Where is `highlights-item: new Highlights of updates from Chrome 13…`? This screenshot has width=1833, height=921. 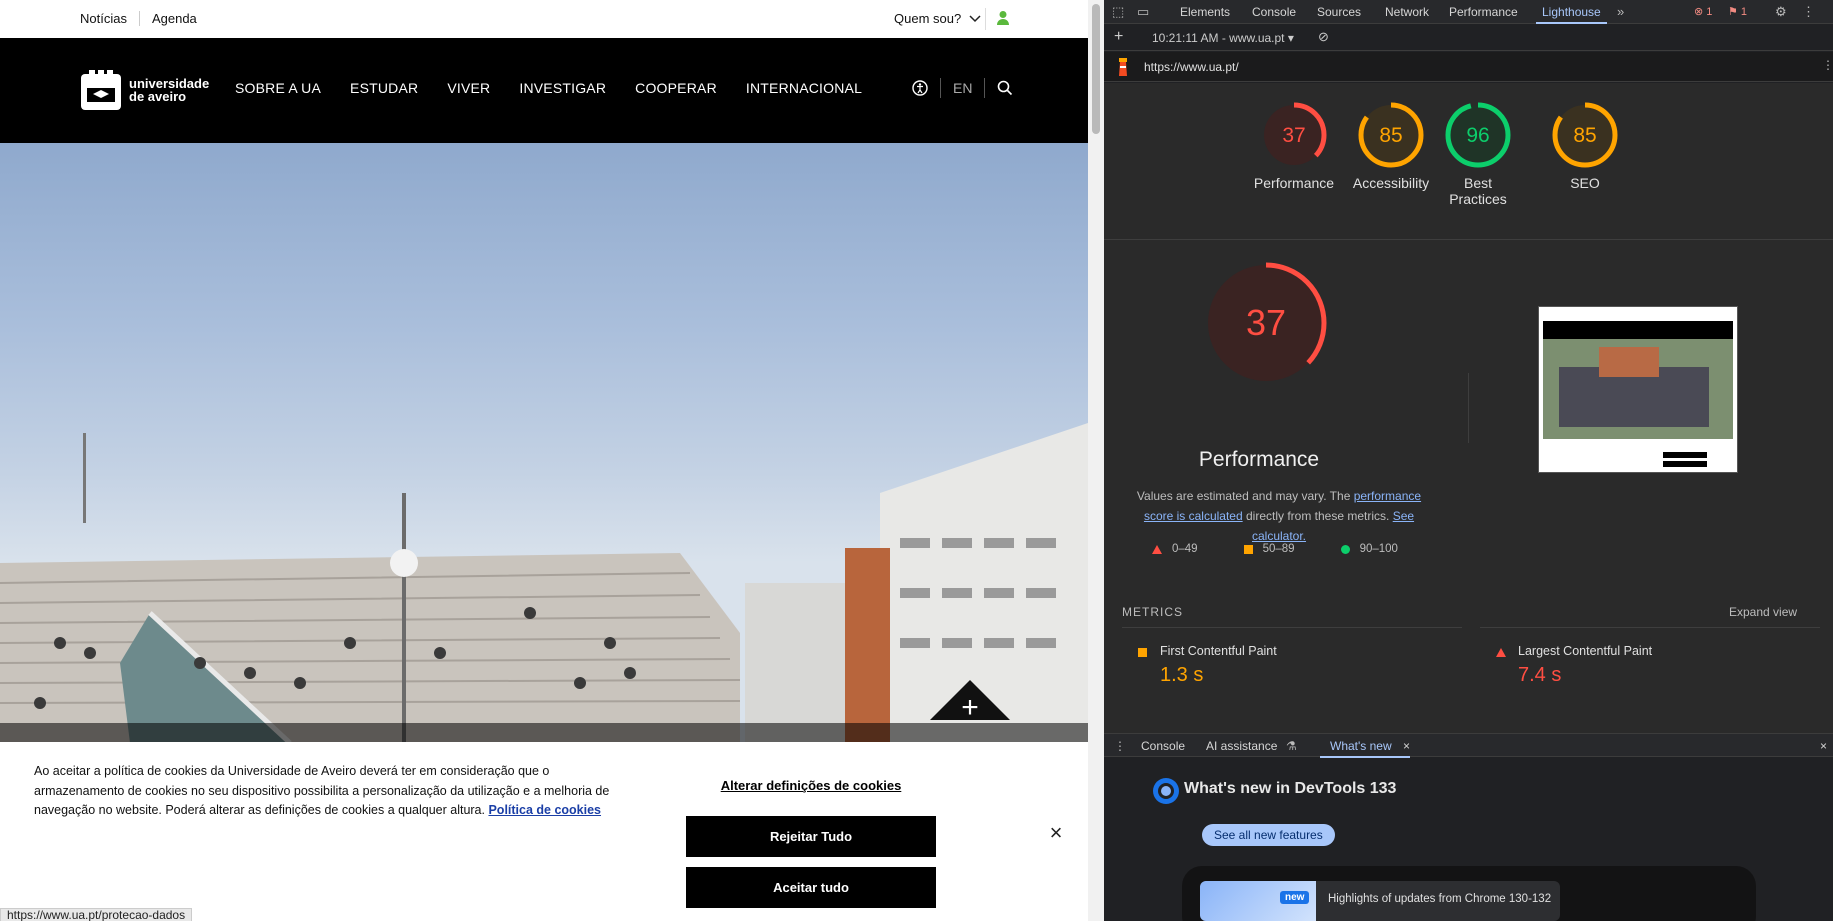 highlights-item: new Highlights of updates from Chrome 13… is located at coordinates (1380, 901).